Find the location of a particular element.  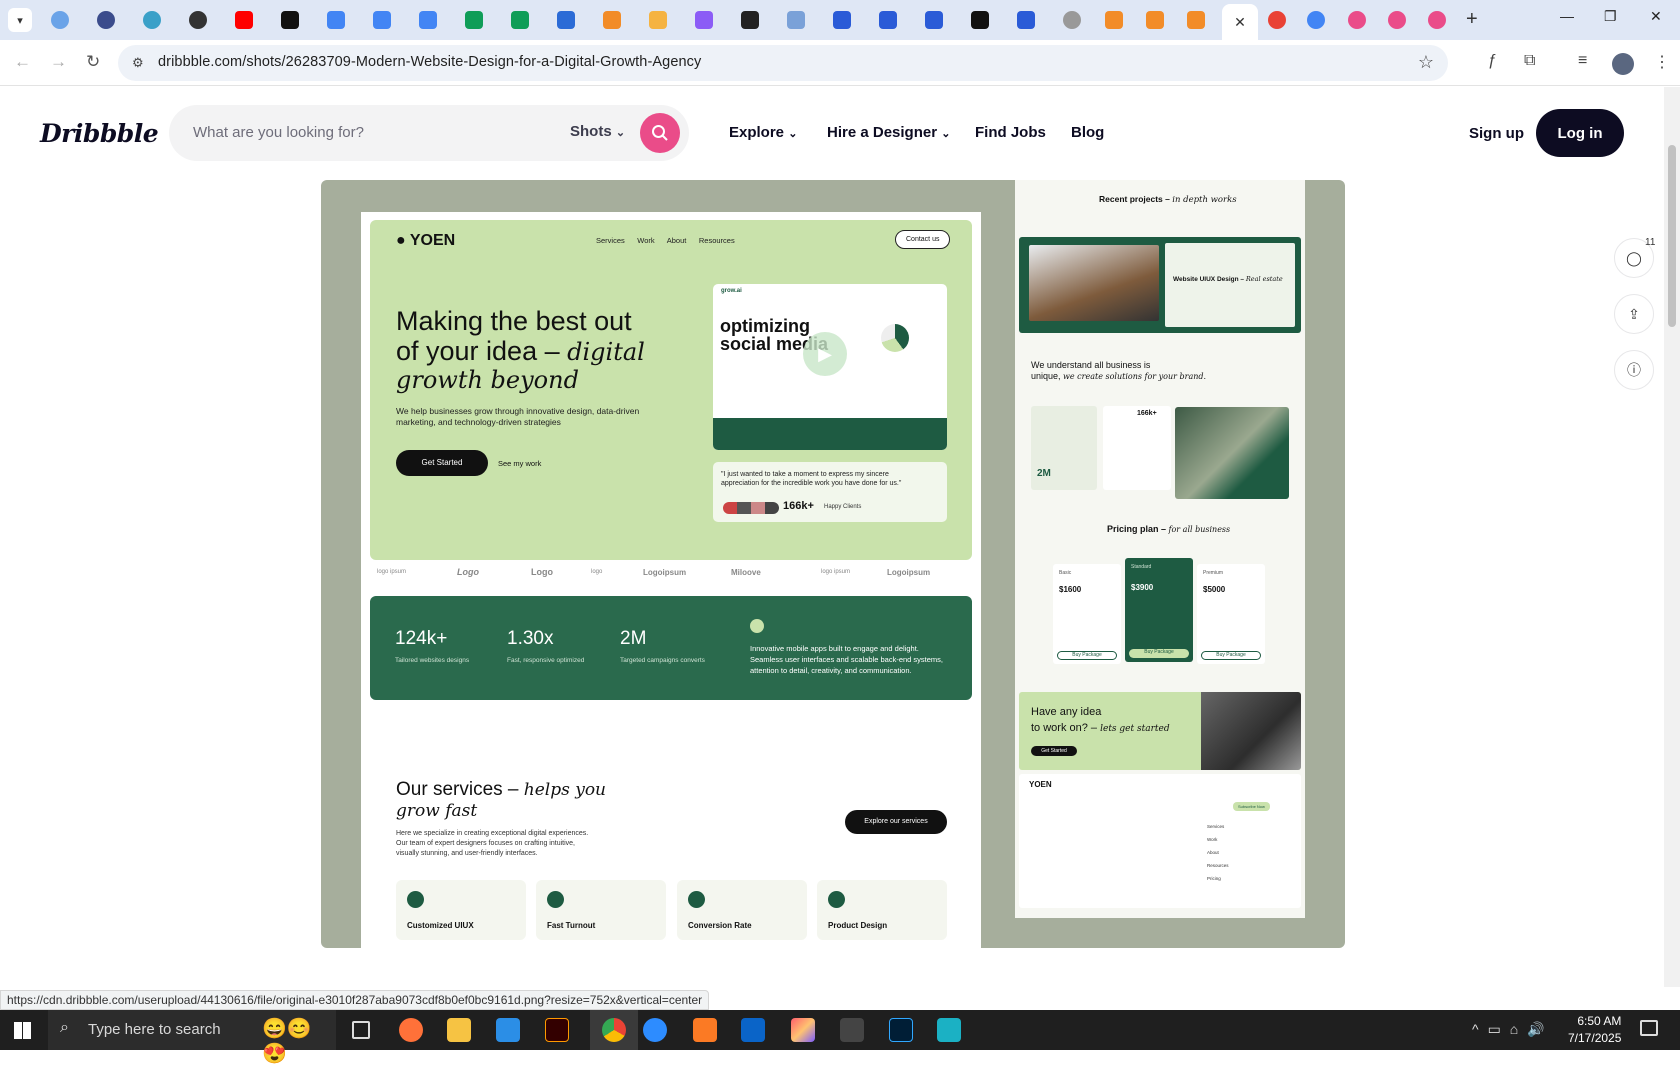

nav-explore: Explore ⌄ is located at coordinates (763, 132).